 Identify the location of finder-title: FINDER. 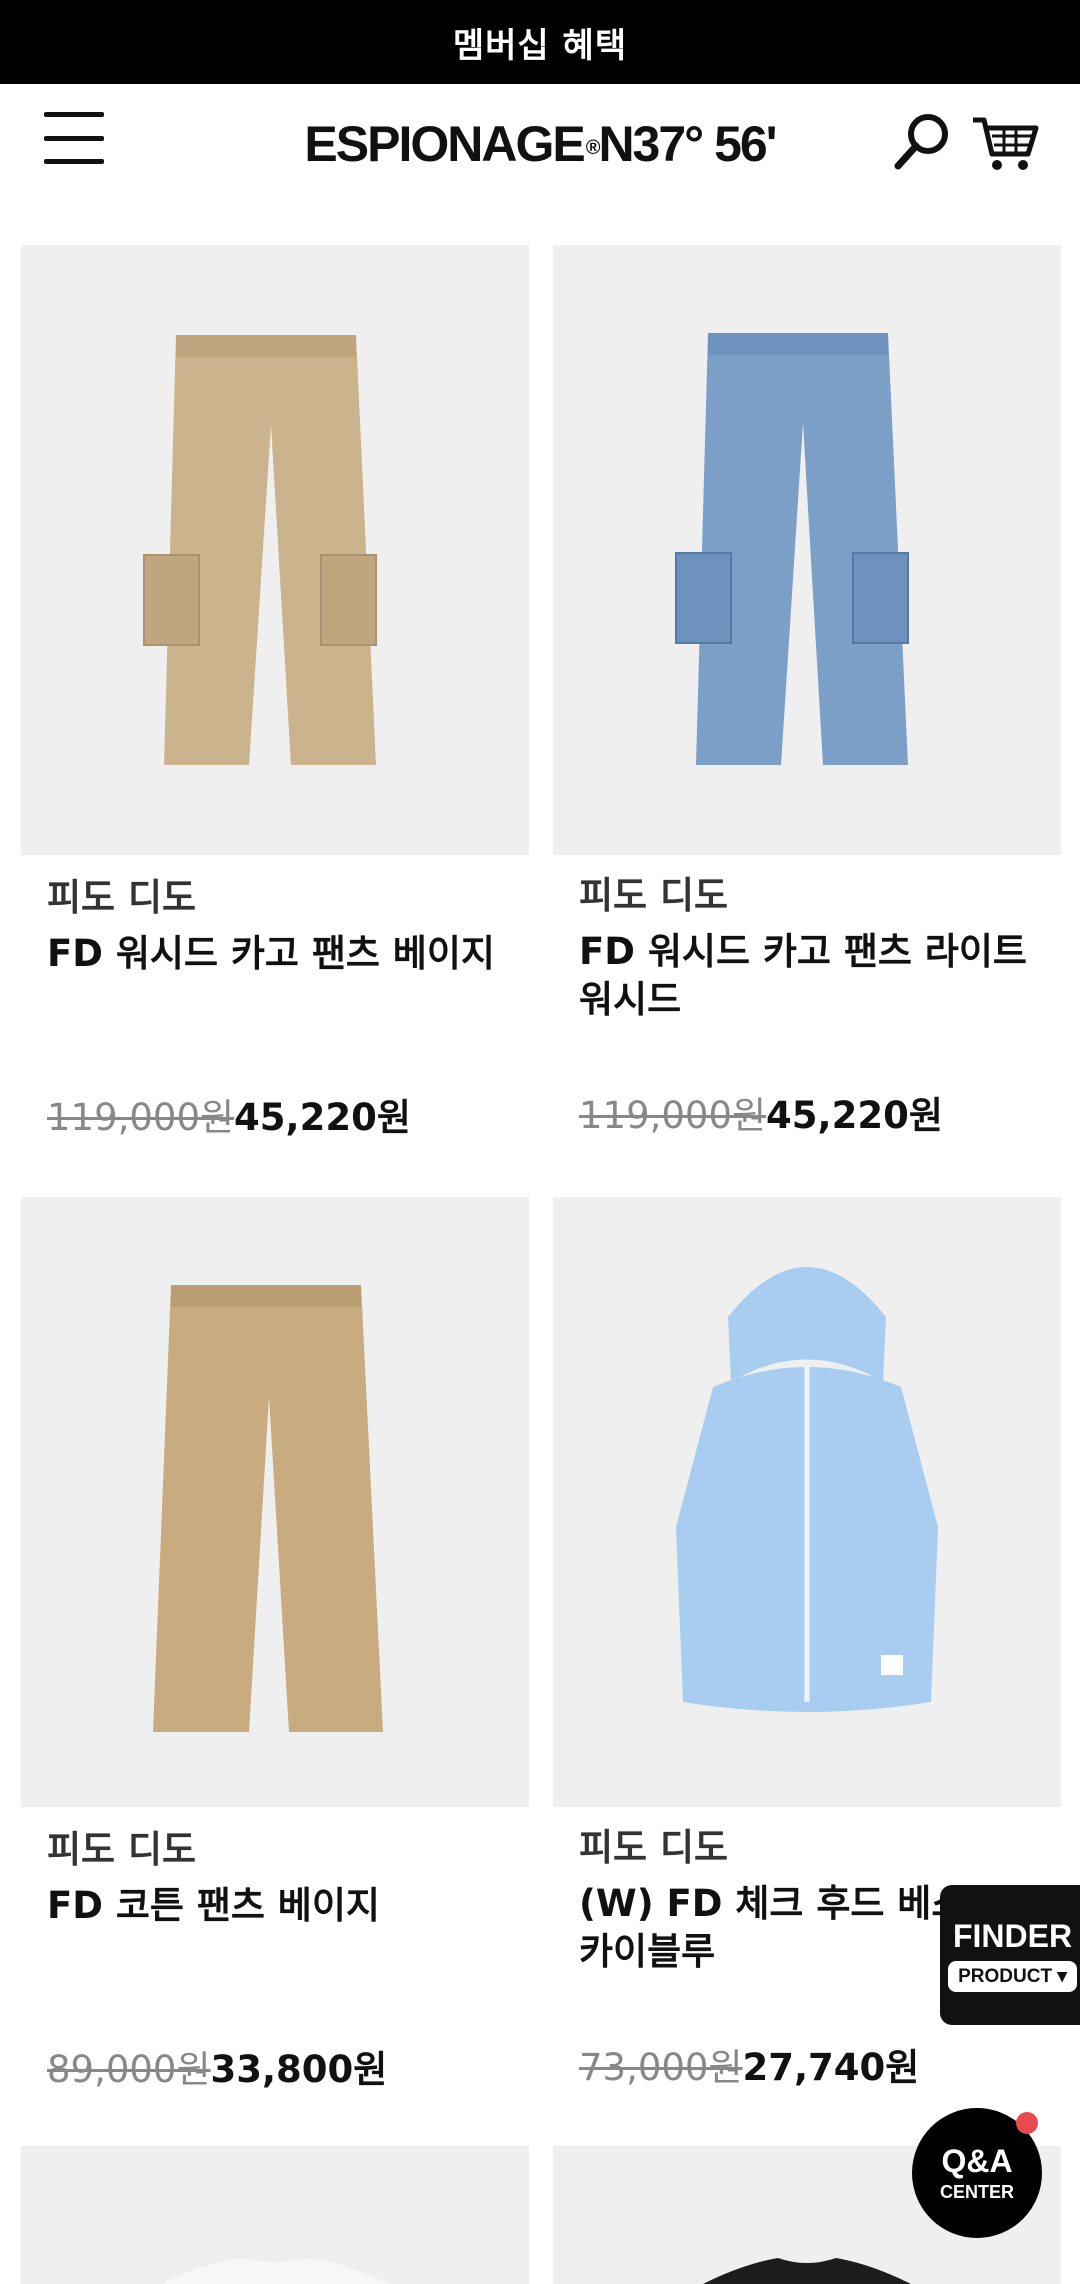
(1012, 1936).